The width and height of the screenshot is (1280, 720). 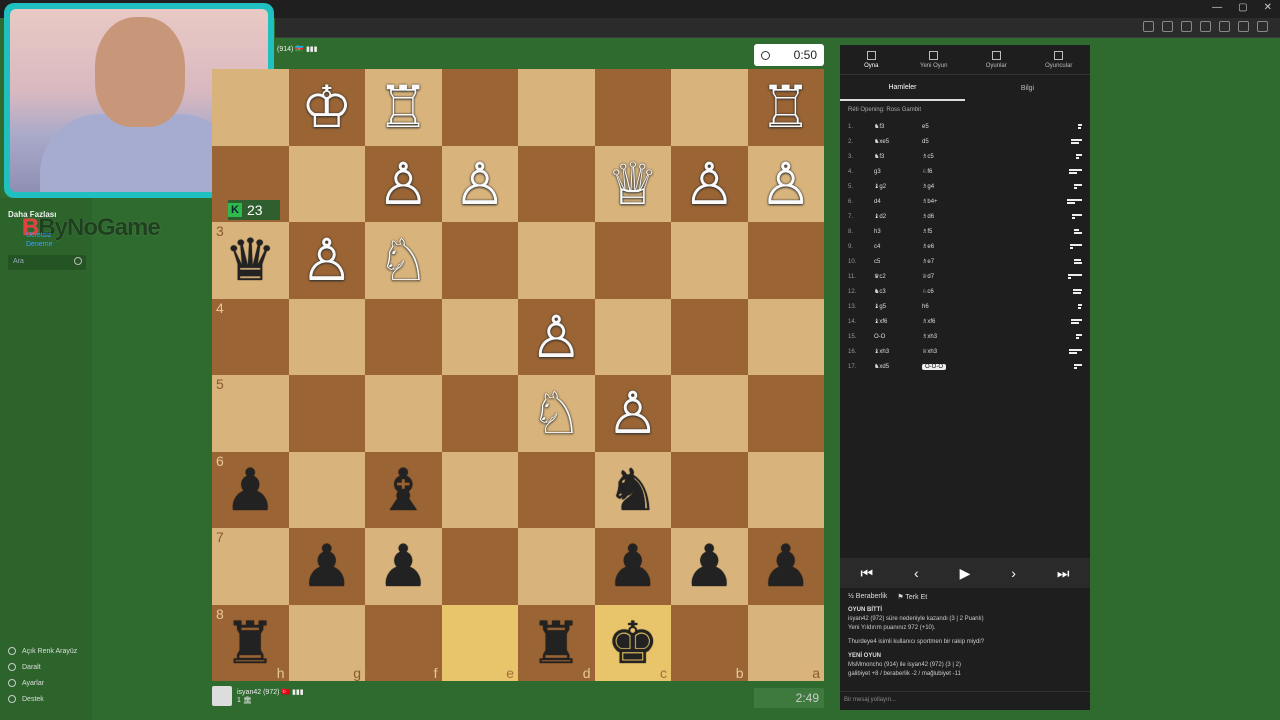 I want to click on board-square: ♕, so click(x=632, y=183).